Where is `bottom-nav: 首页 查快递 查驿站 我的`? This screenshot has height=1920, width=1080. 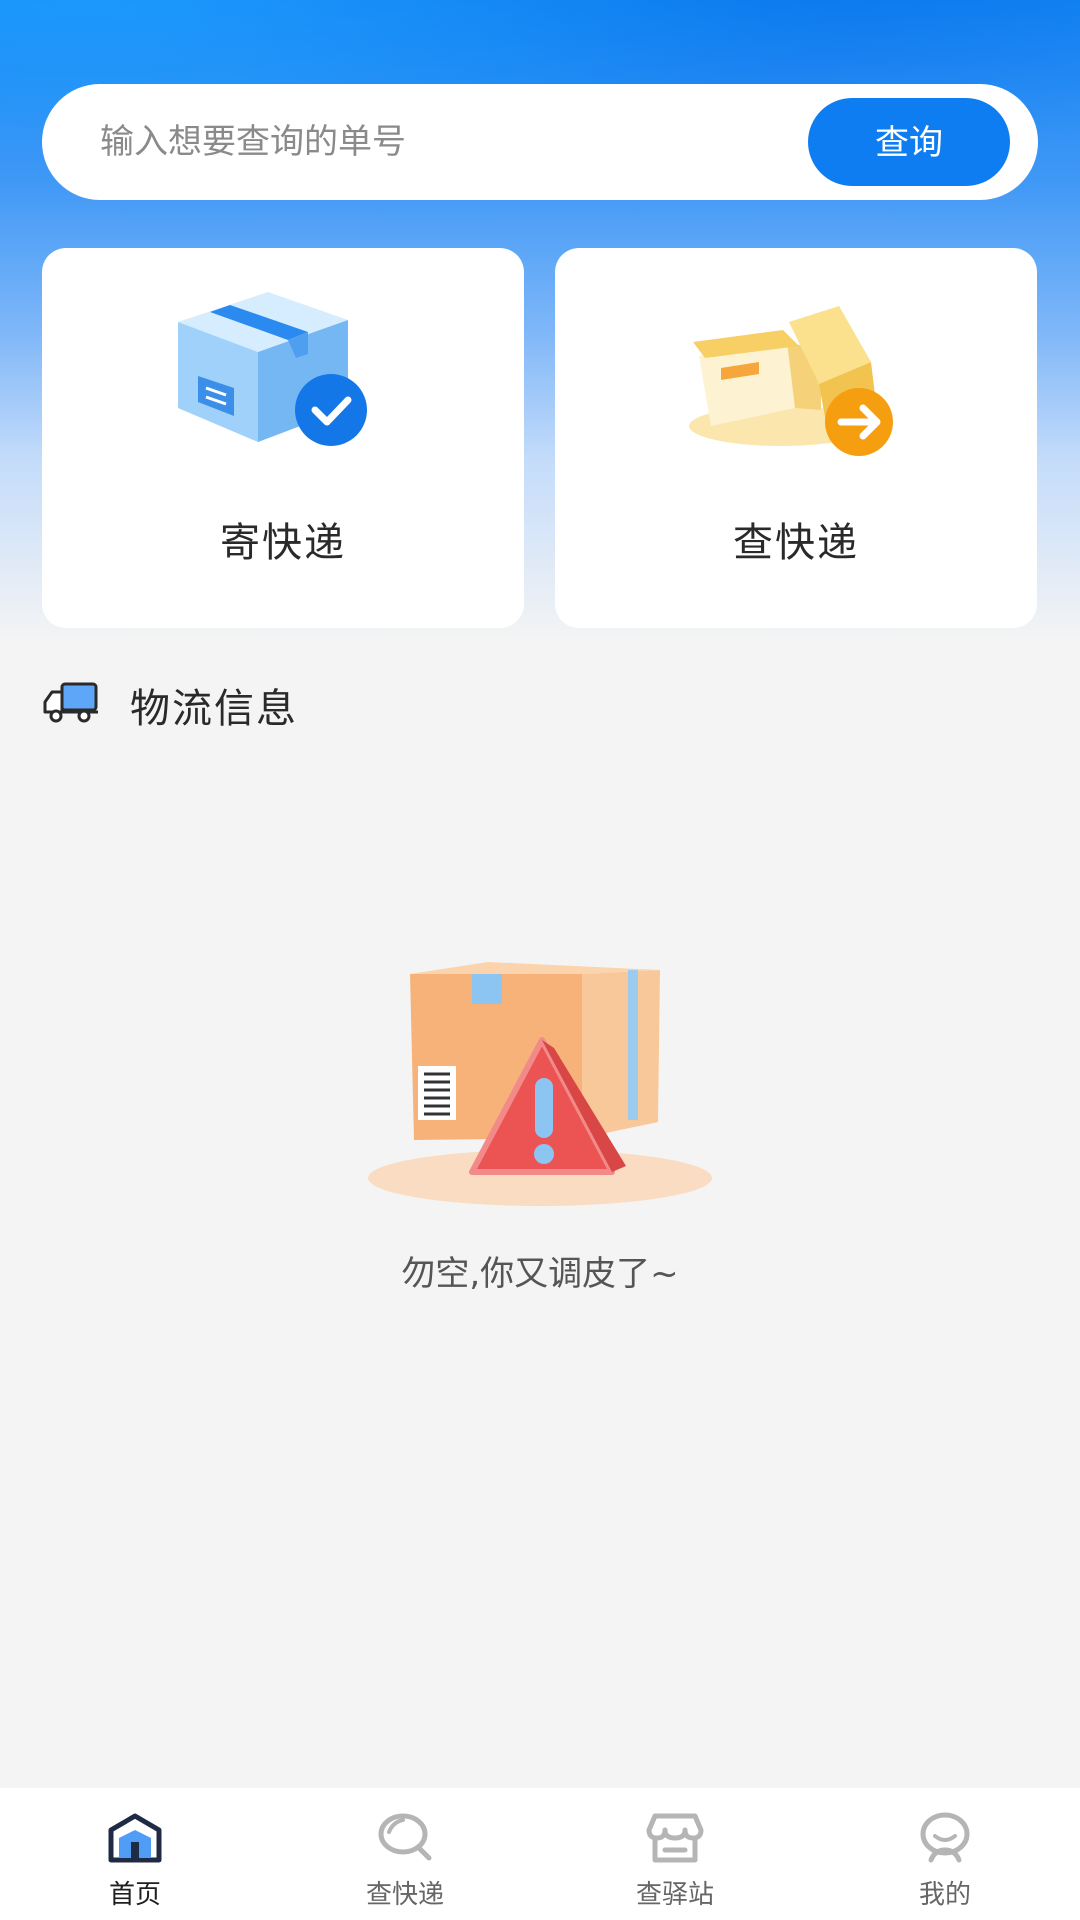 bottom-nav: 首页 查快递 查驿站 我的 is located at coordinates (540, 1854).